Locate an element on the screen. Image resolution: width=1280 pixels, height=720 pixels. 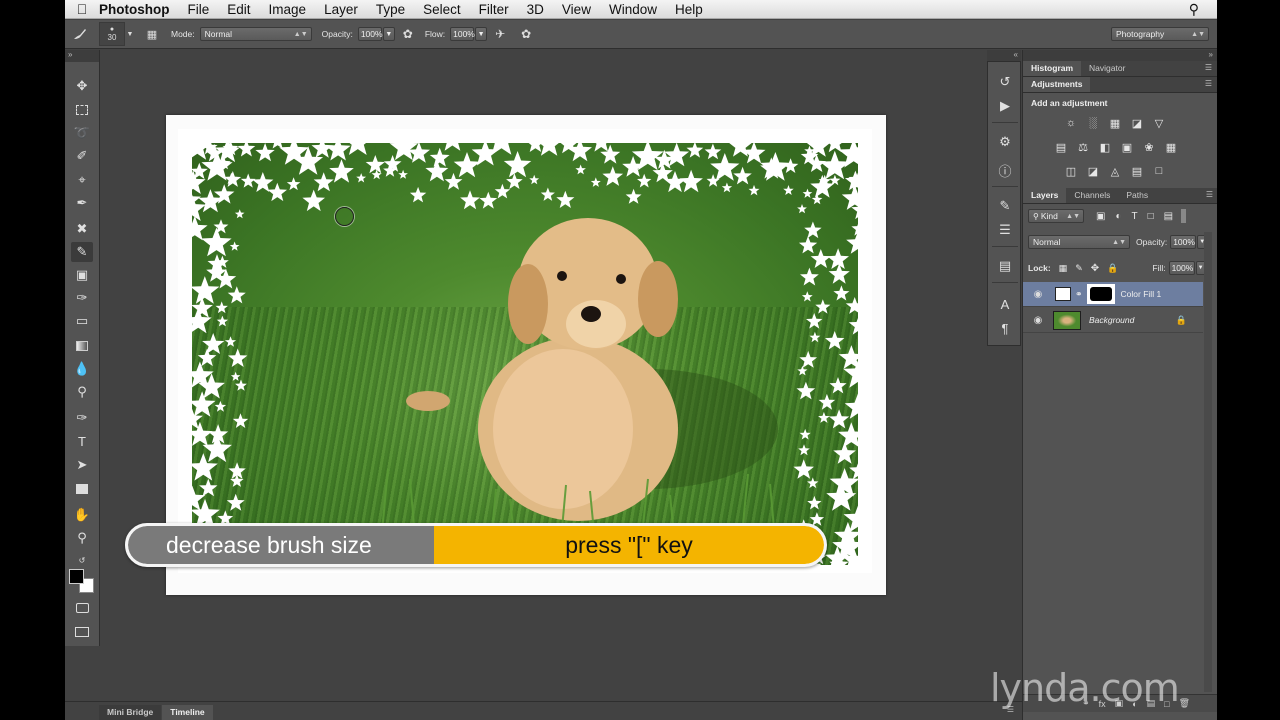
airbrush-icon: ✈ is located at coordinates (500, 34).